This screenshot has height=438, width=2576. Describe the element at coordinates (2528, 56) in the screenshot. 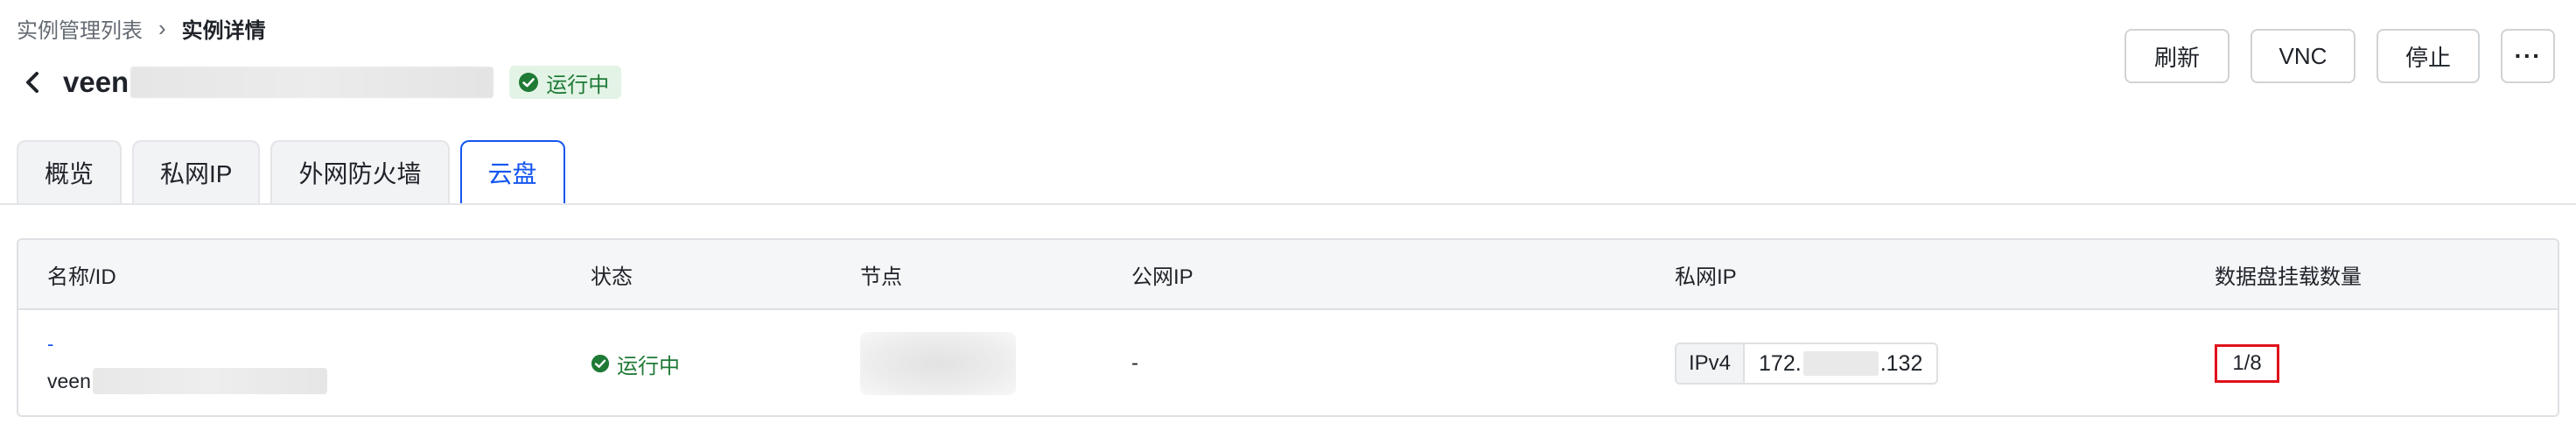

I see `more-actions-button: ···` at that location.